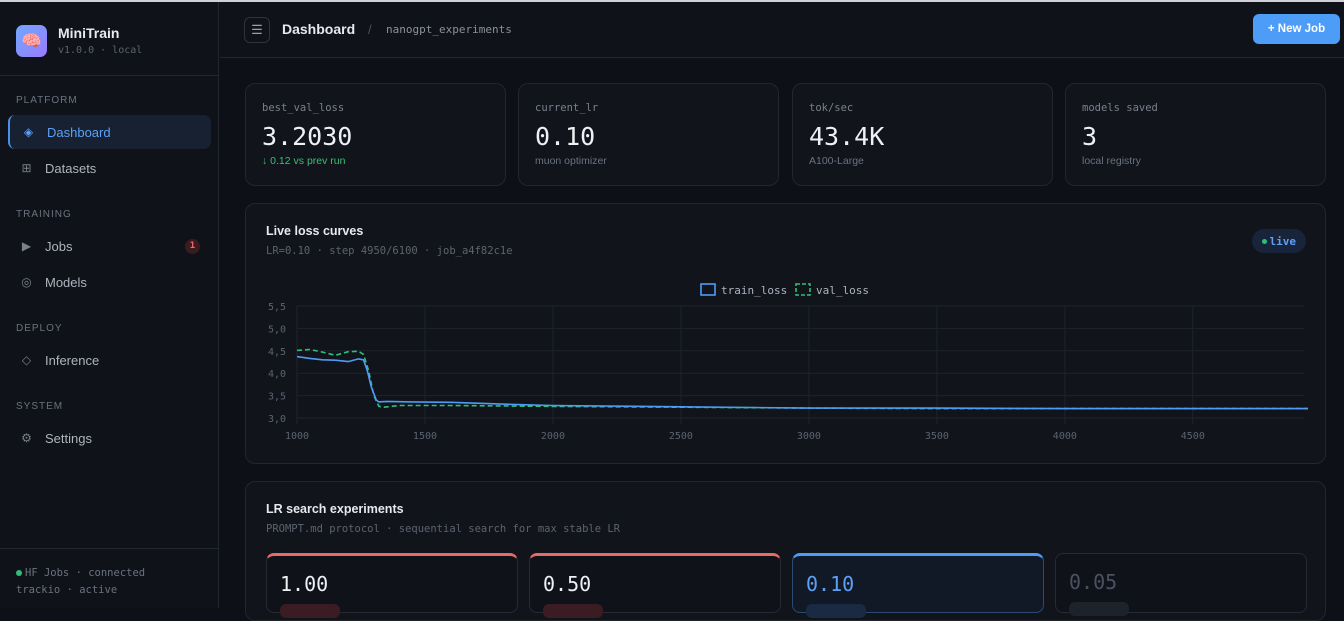 The width and height of the screenshot is (1344, 621). What do you see at coordinates (277, 397) in the screenshot?
I see `y-tick-label: 3,5` at bounding box center [277, 397].